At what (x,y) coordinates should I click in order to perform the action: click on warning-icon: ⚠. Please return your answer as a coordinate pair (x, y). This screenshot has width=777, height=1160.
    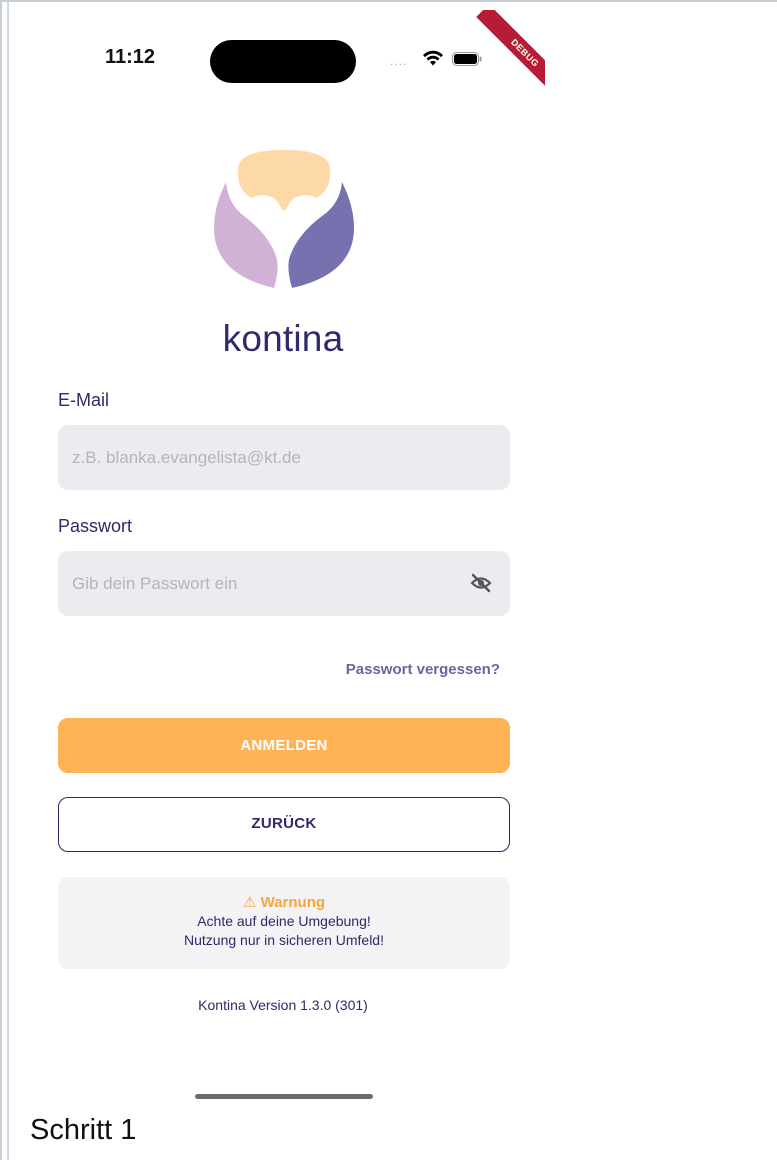
    Looking at the image, I should click on (249, 902).